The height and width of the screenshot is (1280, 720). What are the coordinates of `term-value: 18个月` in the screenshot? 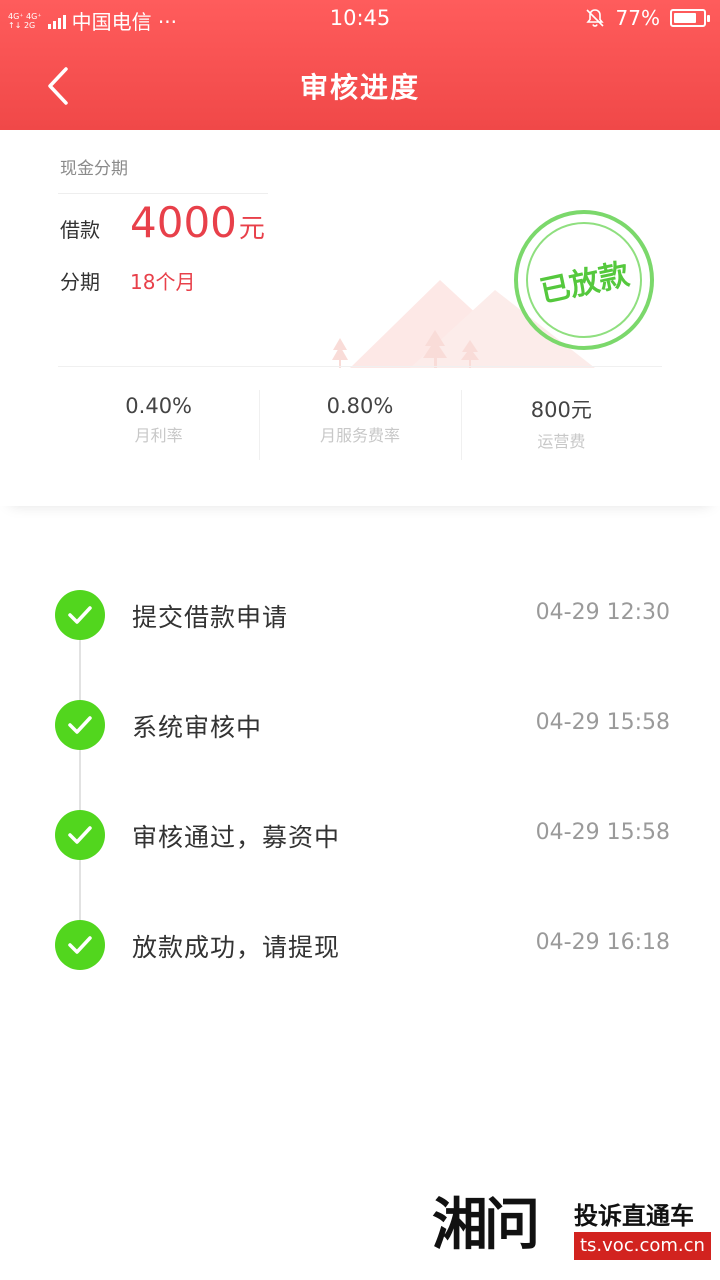 It's located at (163, 282).